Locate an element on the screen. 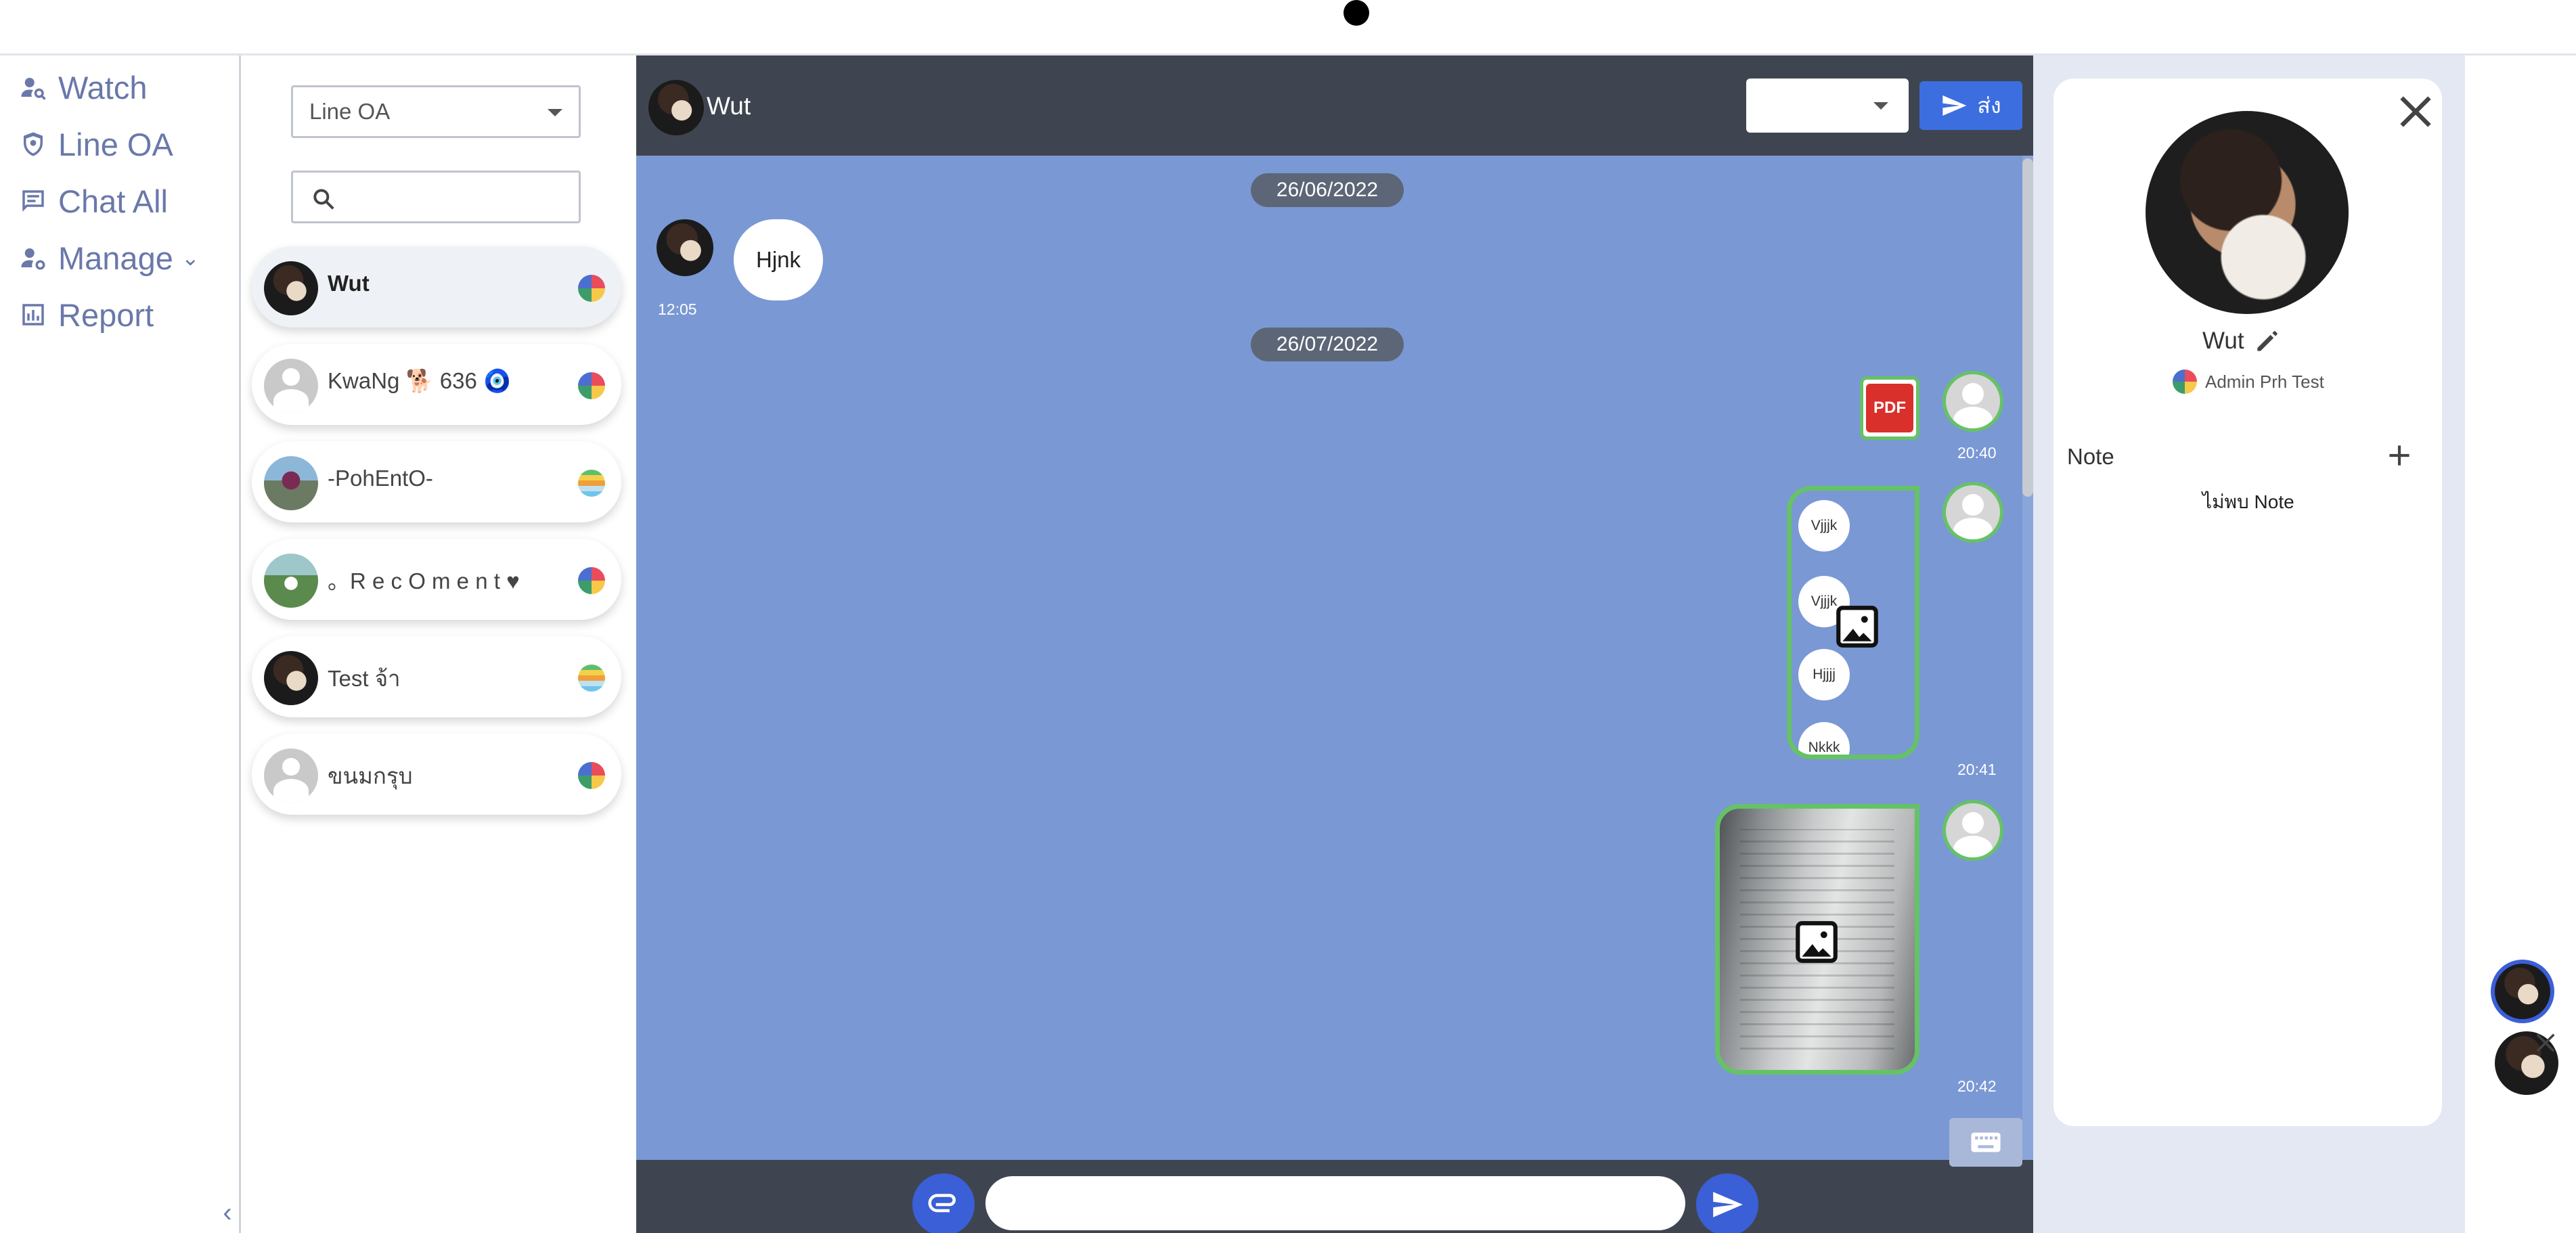  profile-name: Wut is located at coordinates (2223, 341).